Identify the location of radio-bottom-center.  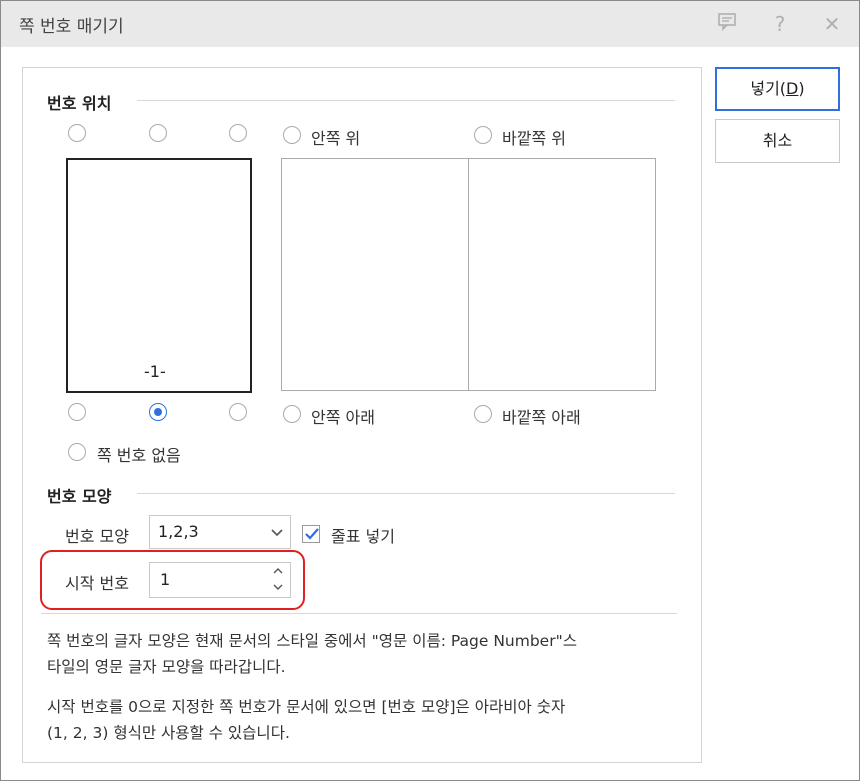
(158, 412).